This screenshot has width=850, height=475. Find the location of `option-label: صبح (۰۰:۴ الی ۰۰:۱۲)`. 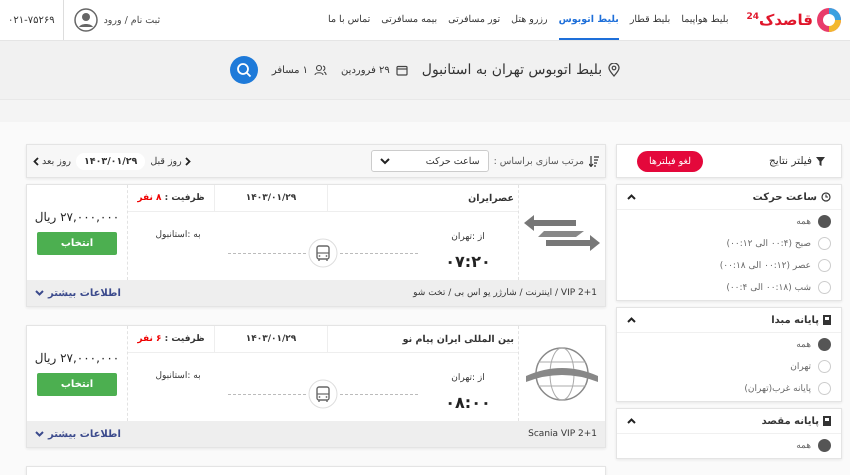

option-label: صبح (۰۰:۴ الی ۰۰:۱۲) is located at coordinates (768, 243).